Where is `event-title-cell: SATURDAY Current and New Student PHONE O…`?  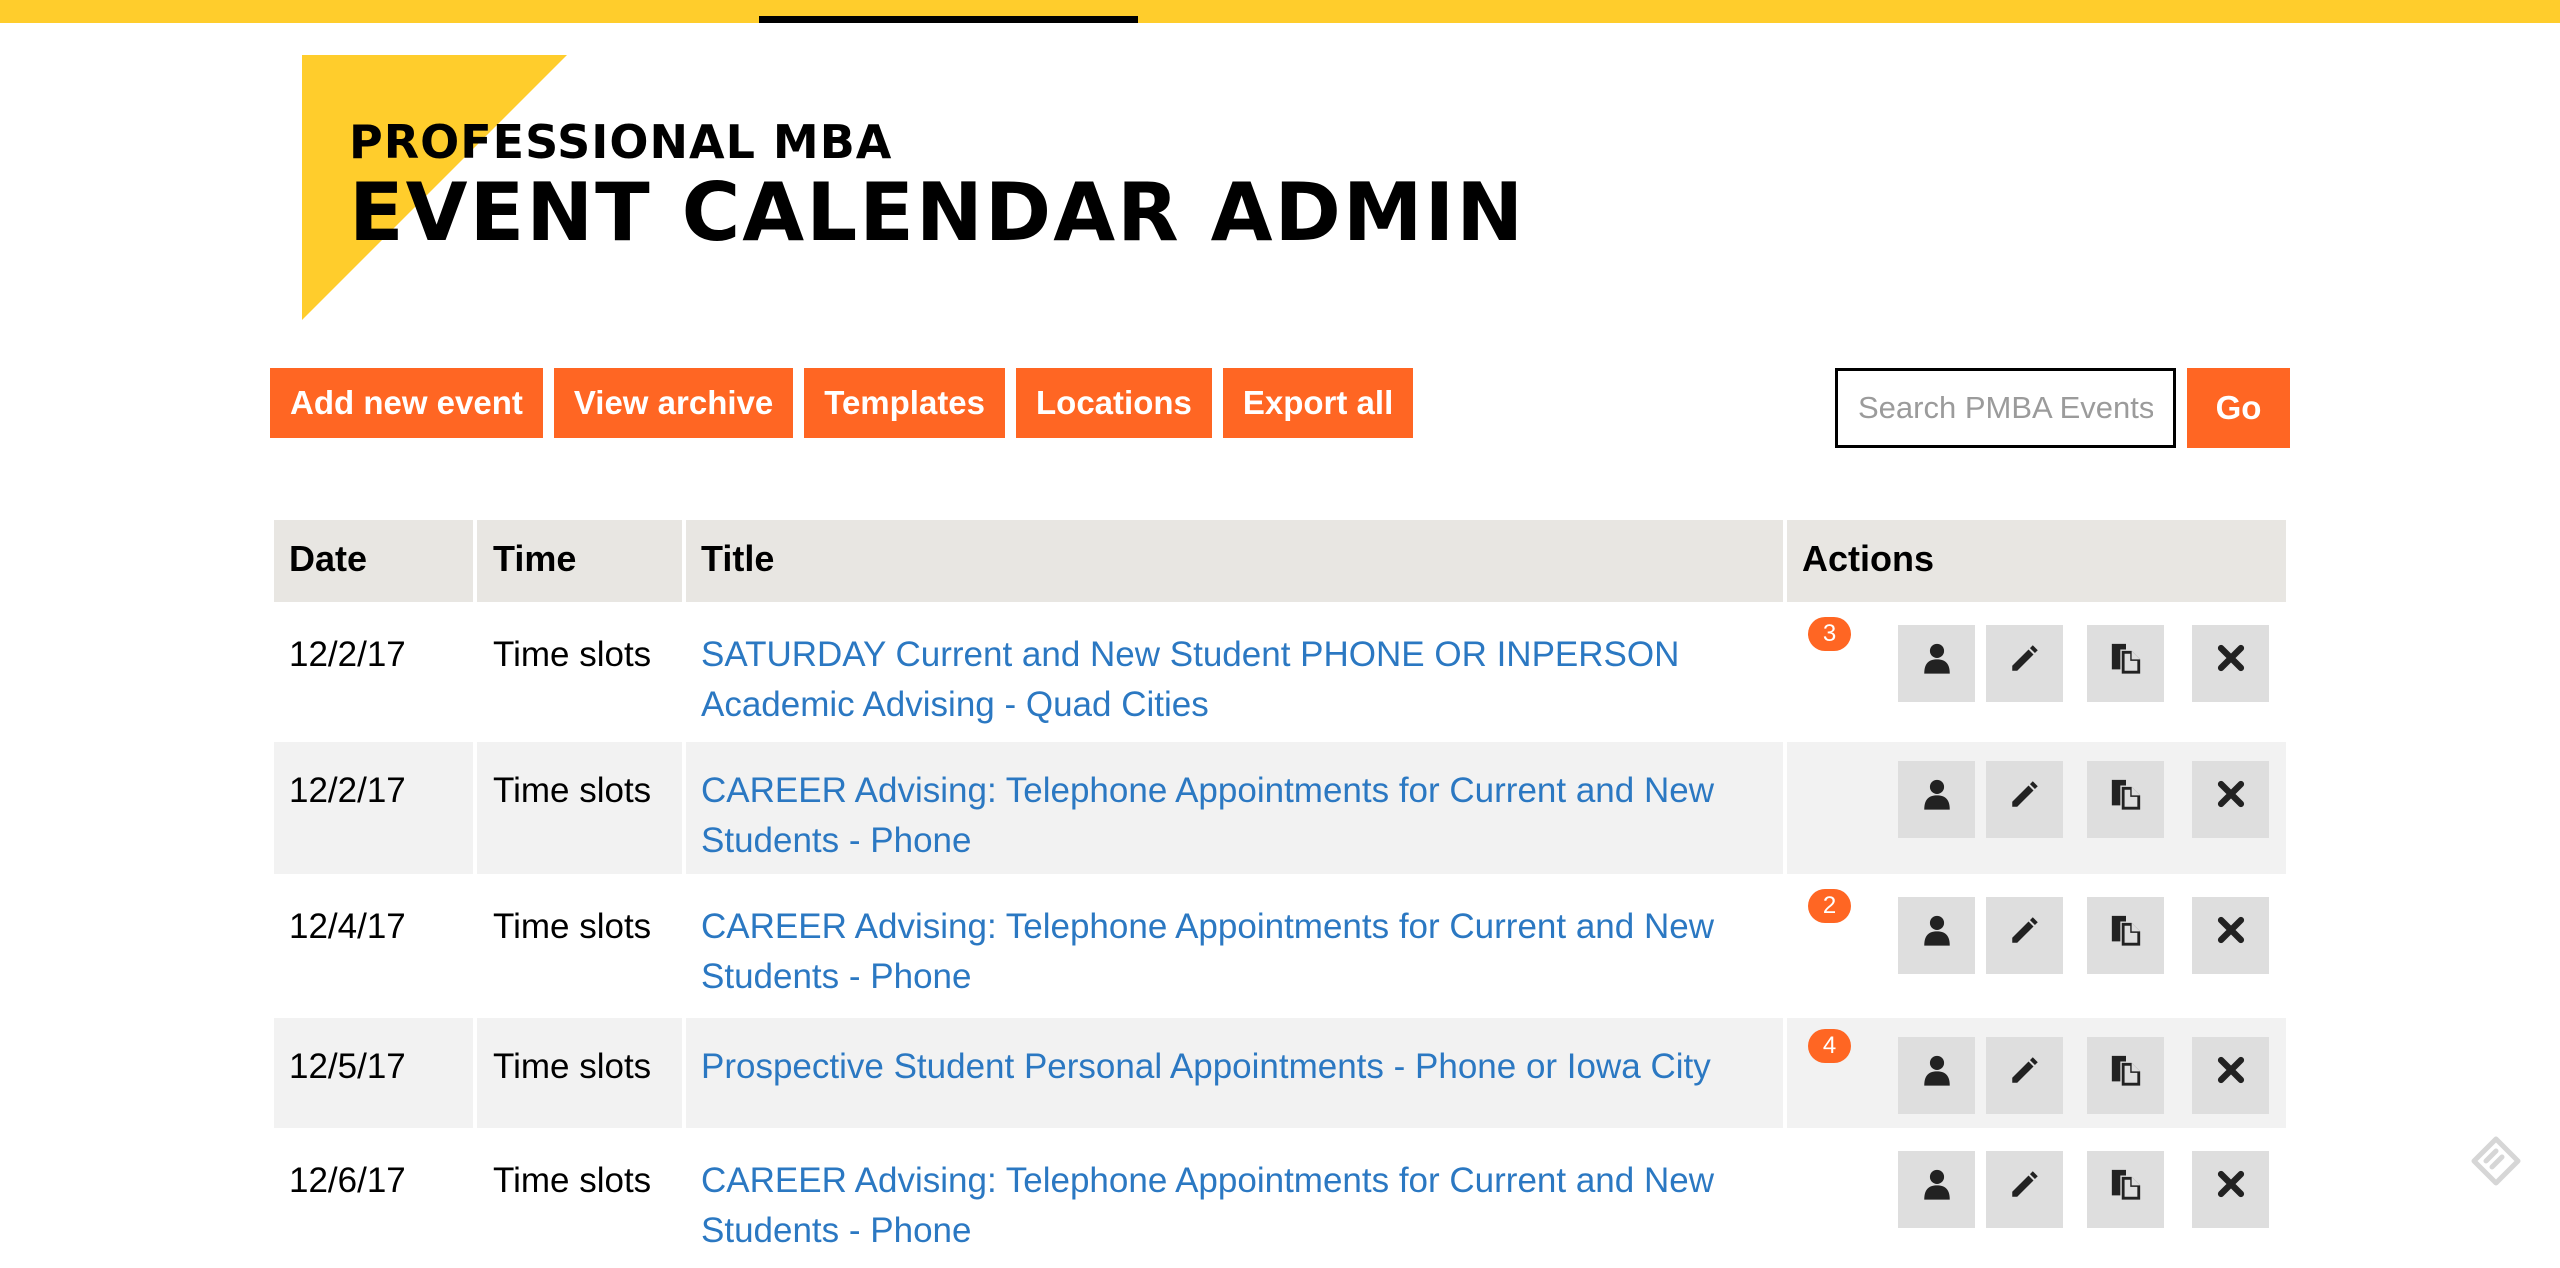 event-title-cell: SATURDAY Current and New Student PHONE O… is located at coordinates (1234, 672).